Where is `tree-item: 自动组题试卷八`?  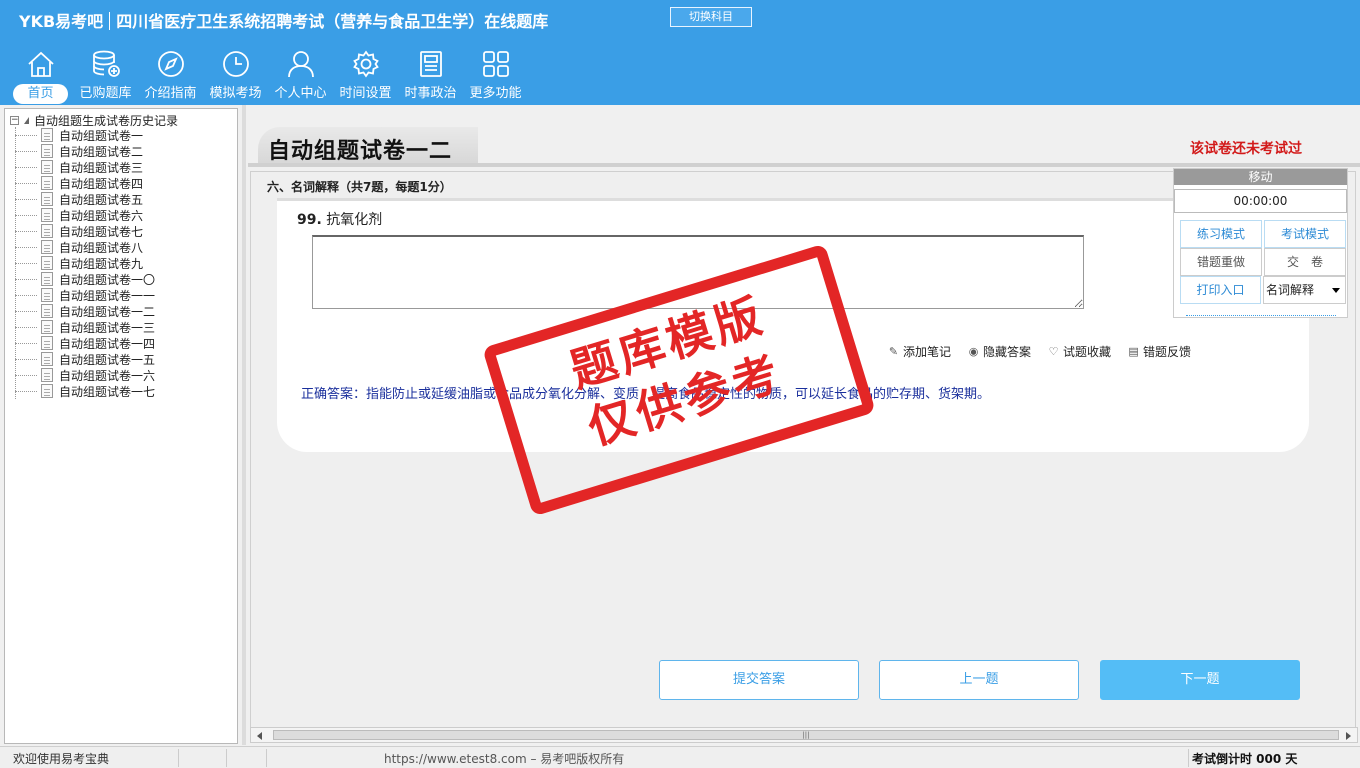 tree-item: 自动组题试卷八 is located at coordinates (85, 247).